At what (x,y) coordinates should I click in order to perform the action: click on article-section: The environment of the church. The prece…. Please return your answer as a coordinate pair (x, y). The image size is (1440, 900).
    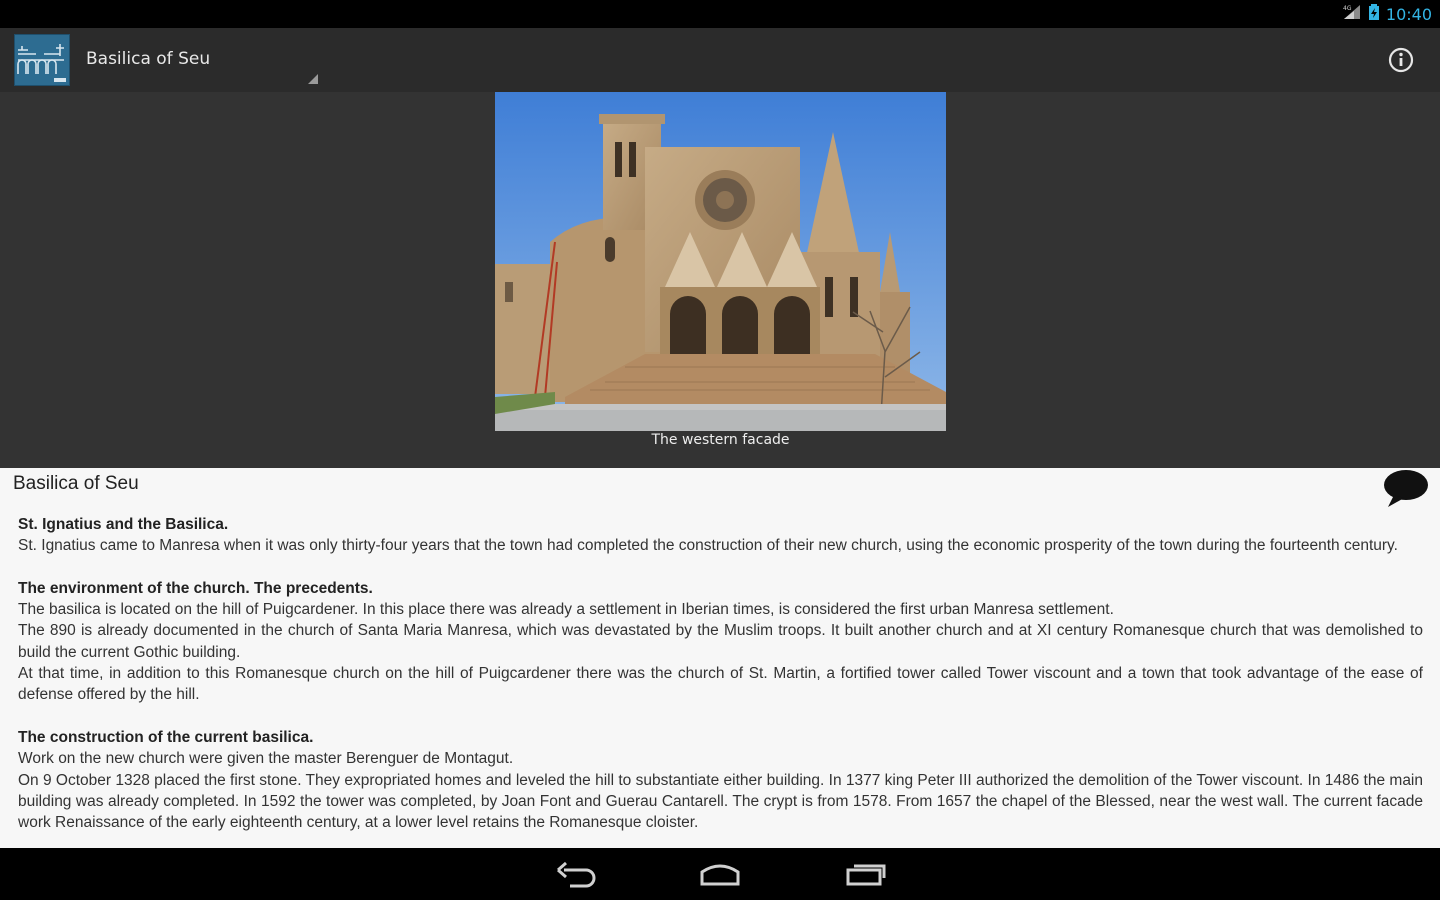
    Looking at the image, I should click on (720, 642).